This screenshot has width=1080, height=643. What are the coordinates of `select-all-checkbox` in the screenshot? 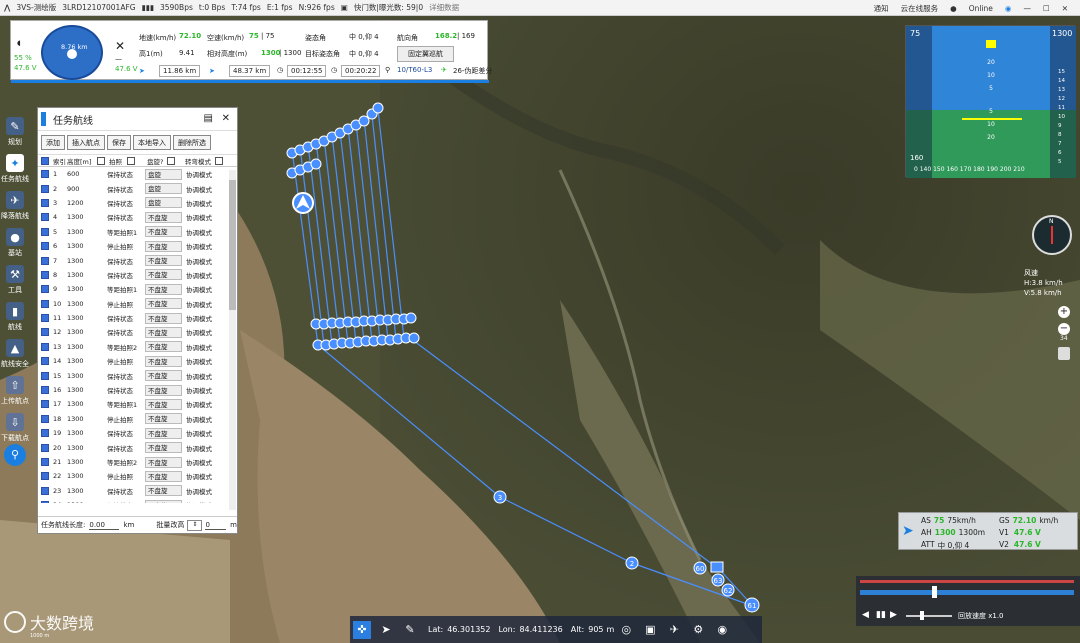 It's located at (45, 160).